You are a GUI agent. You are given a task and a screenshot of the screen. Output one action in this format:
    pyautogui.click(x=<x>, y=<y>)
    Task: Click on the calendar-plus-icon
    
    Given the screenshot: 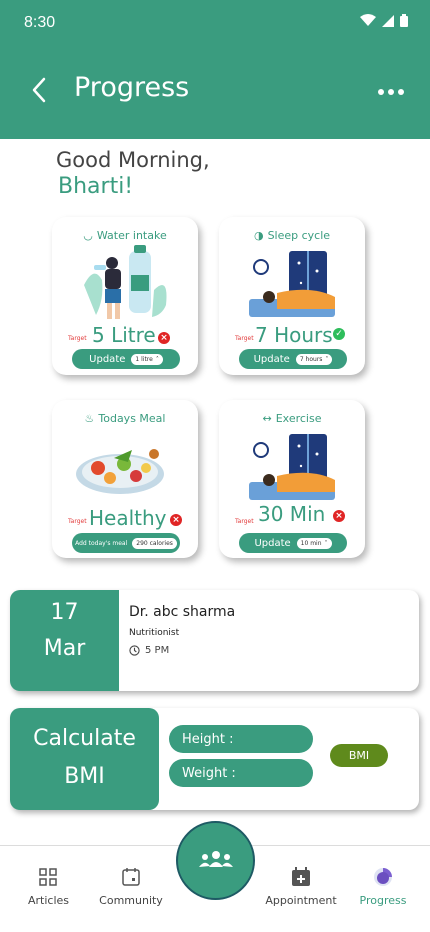 What is the action you would take?
    pyautogui.click(x=301, y=876)
    